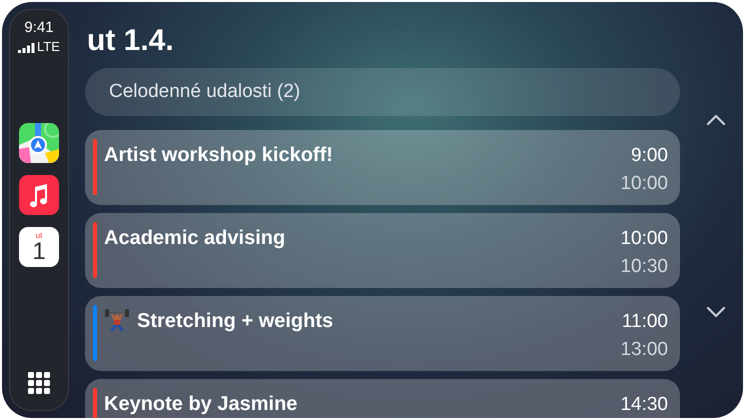 The width and height of the screenshot is (745, 420). I want to click on event-card: Artist workshop kickoff! 9:00 10:00, so click(382, 167).